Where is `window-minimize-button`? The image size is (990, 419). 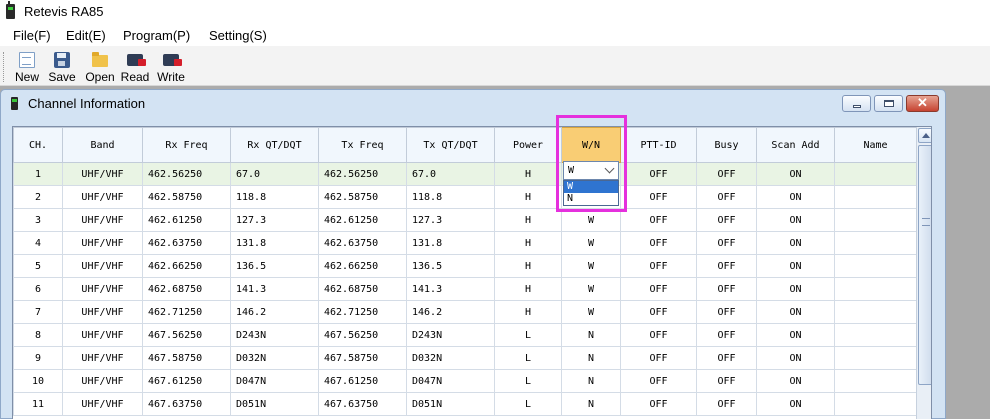 window-minimize-button is located at coordinates (856, 103).